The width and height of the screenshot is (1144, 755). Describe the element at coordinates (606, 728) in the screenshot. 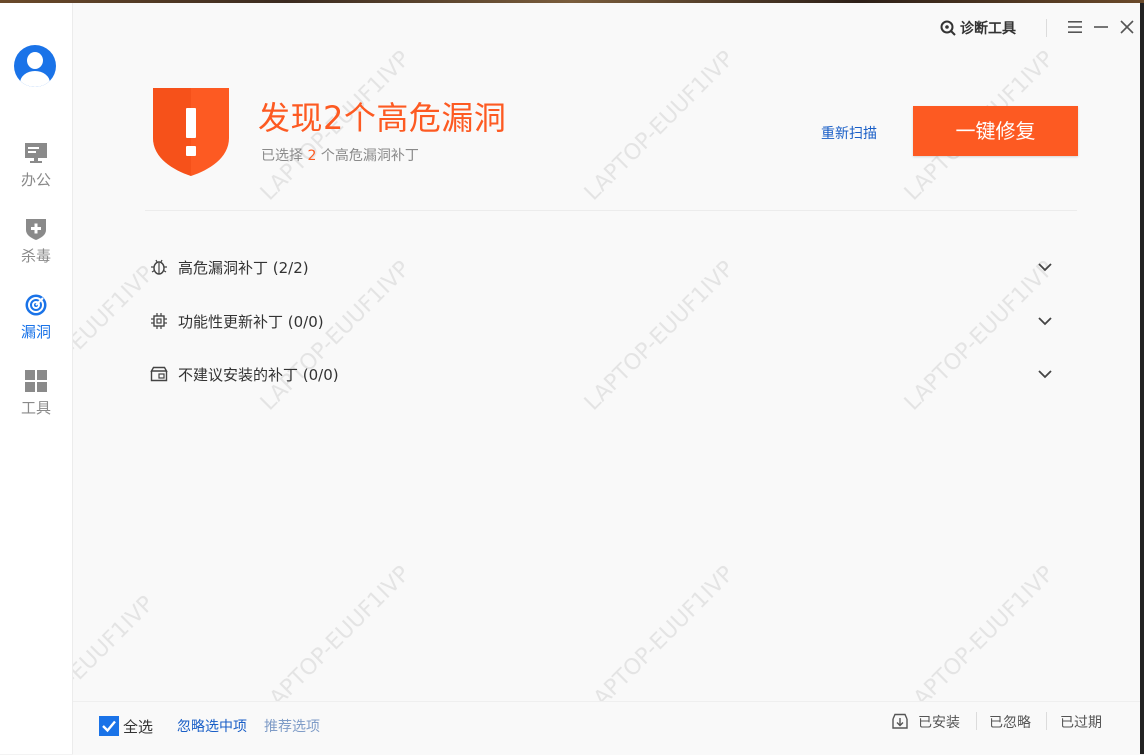

I see `footer-bar: 全选 忽略选中项 推荐选项 已安装 已忽略 已过期` at that location.